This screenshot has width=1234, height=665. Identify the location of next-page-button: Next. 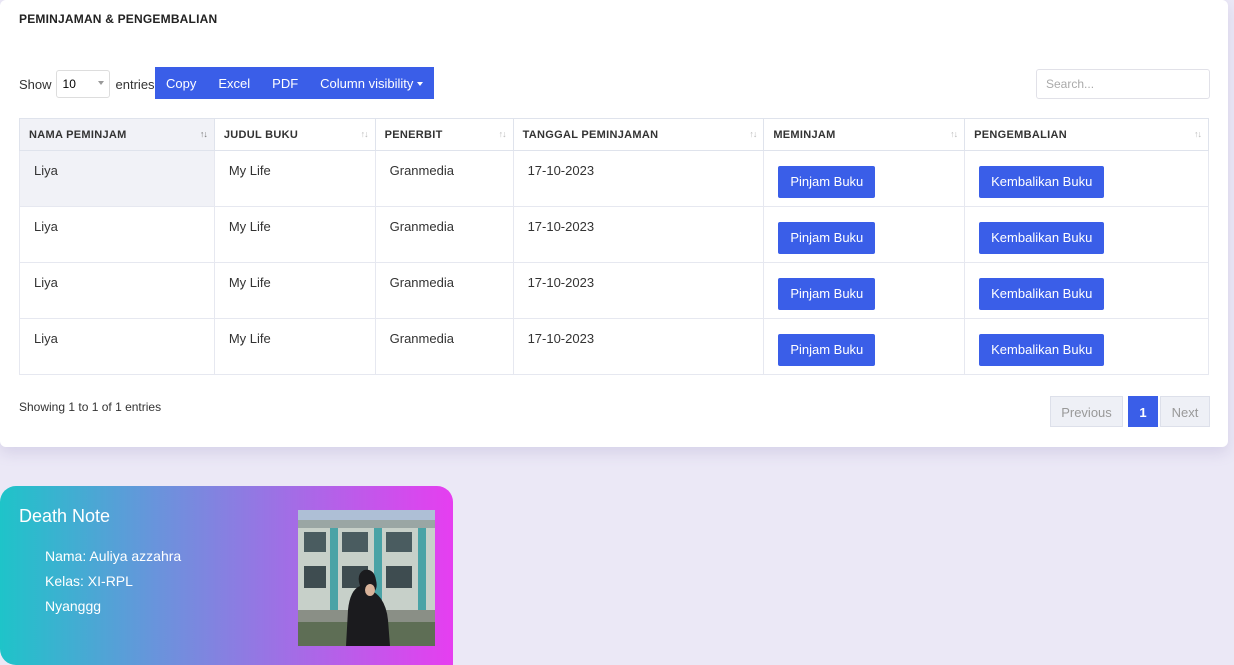
(1185, 411).